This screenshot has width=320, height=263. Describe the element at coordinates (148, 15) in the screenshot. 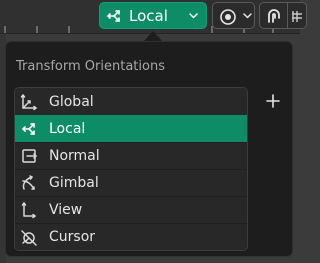

I see `orientation-value: Local` at that location.